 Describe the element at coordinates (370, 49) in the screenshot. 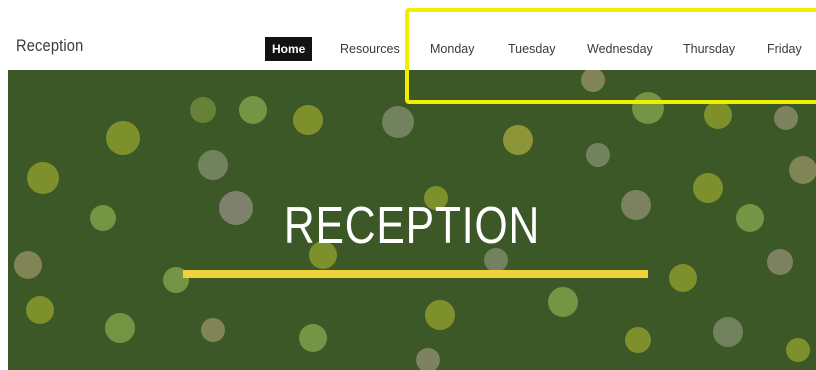

I see `nav-item-resources: Resources` at that location.